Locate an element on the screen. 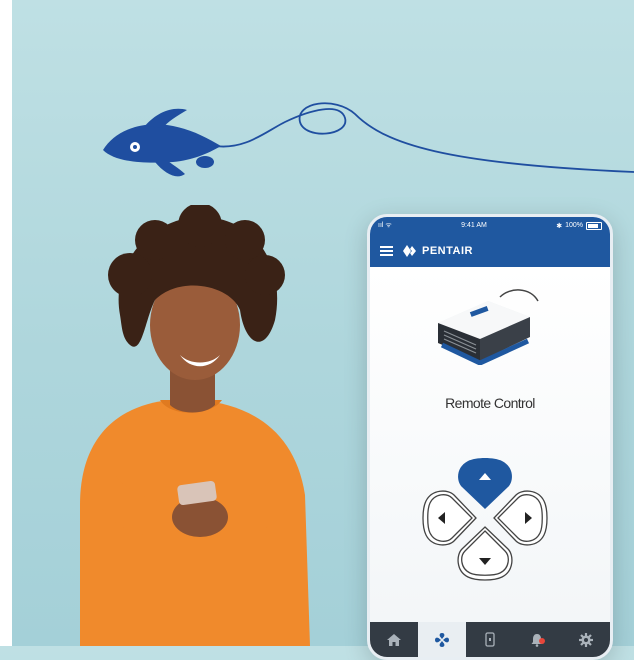  bluetooth-icon: ✱ is located at coordinates (559, 226).